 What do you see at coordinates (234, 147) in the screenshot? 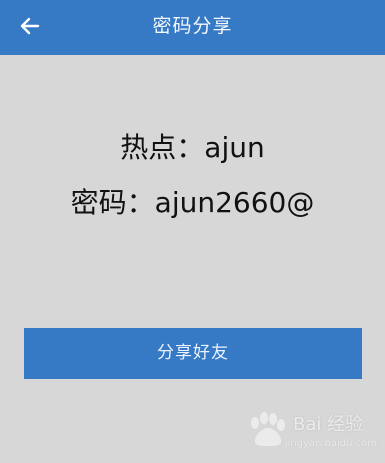
I see `hotspot-value: ajun` at bounding box center [234, 147].